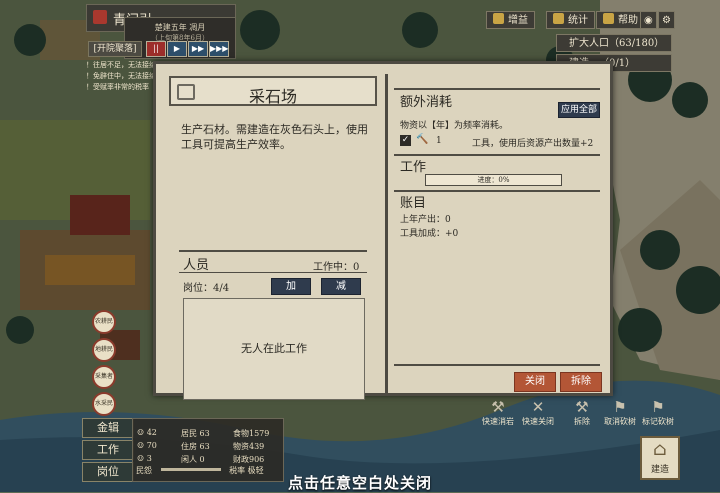  Describe the element at coordinates (498, 407) in the screenshot. I see `pickaxe-icon: ⚒` at that location.